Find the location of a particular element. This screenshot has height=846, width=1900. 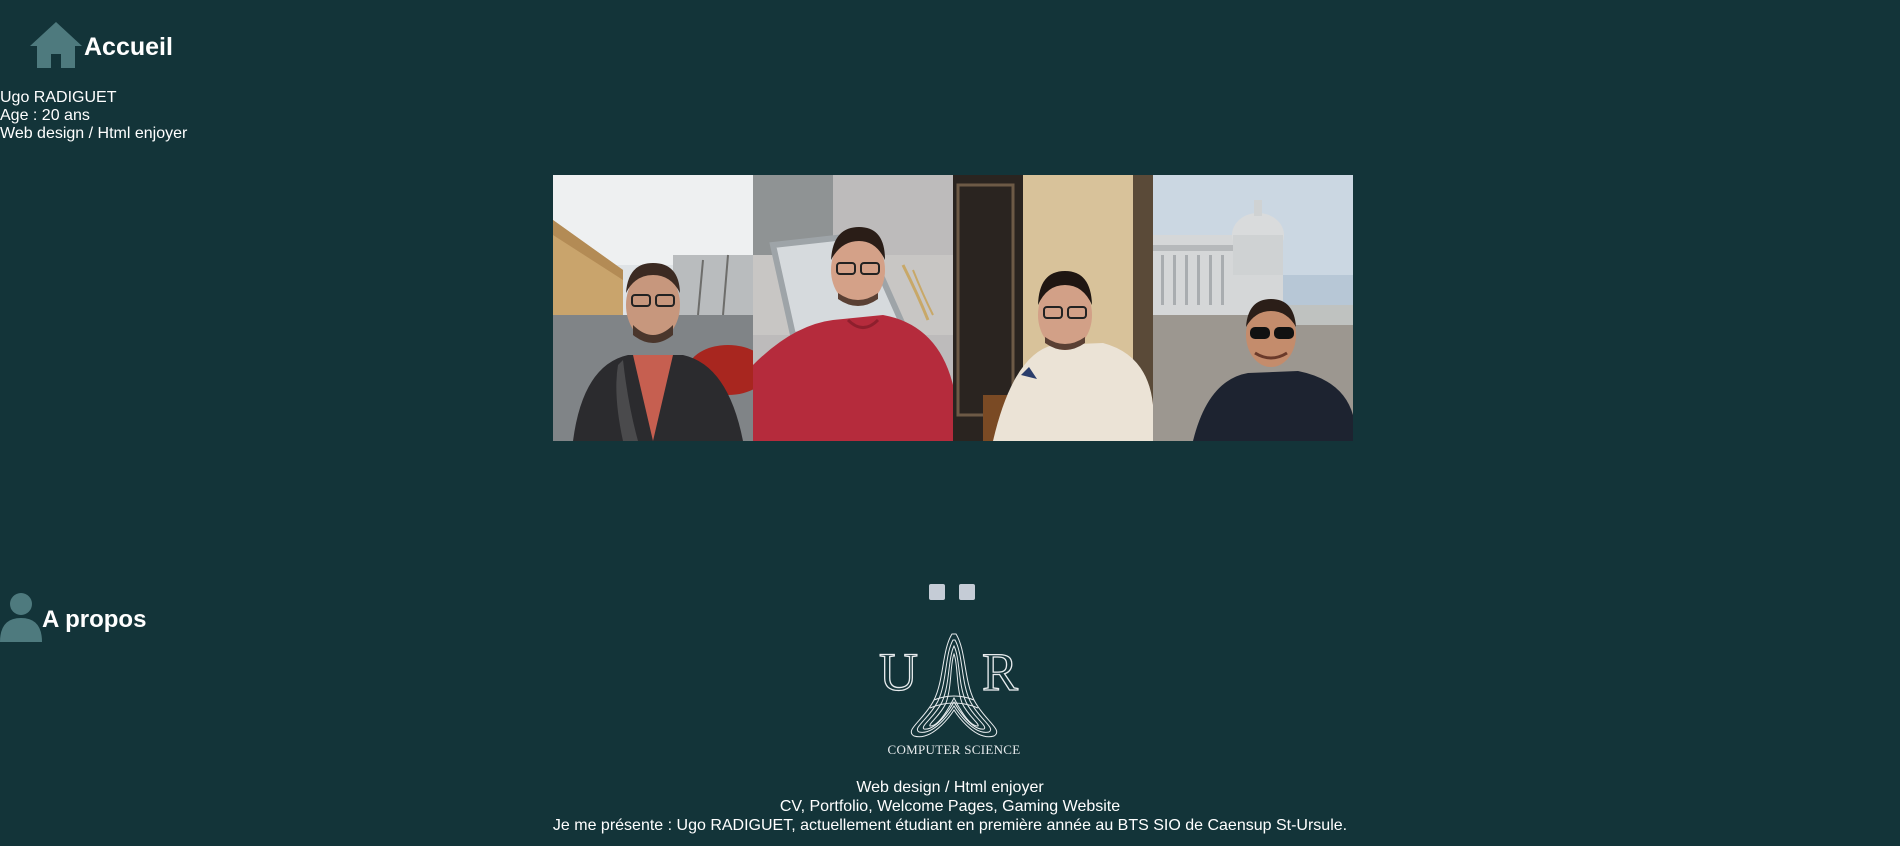

header: Accueil is located at coordinates (100, 45).